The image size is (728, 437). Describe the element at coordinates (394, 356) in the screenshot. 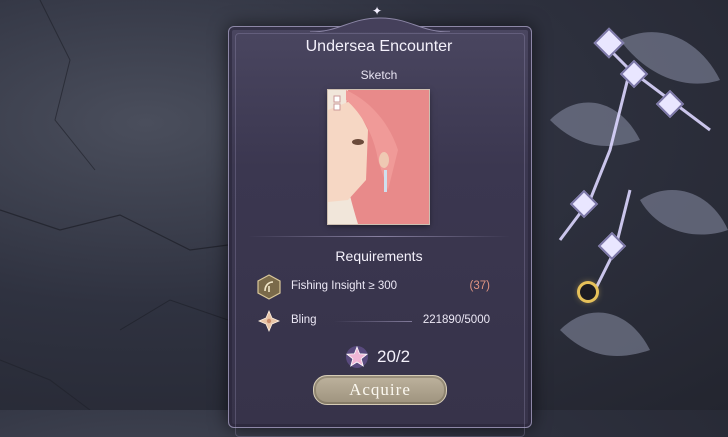

I see `cost-value: 20/2` at that location.